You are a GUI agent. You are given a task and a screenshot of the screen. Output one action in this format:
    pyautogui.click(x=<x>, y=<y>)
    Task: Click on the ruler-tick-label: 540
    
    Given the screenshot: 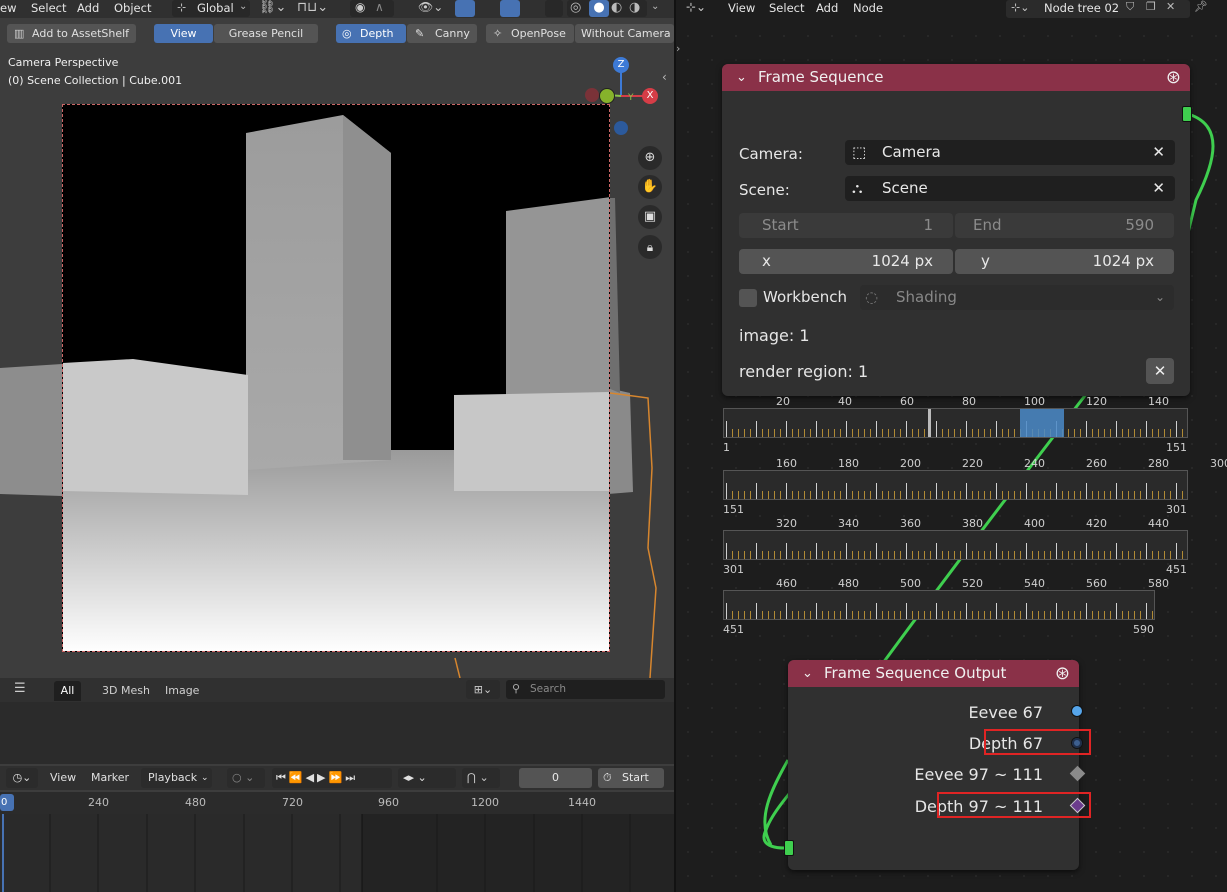 What is the action you would take?
    pyautogui.click(x=1034, y=583)
    